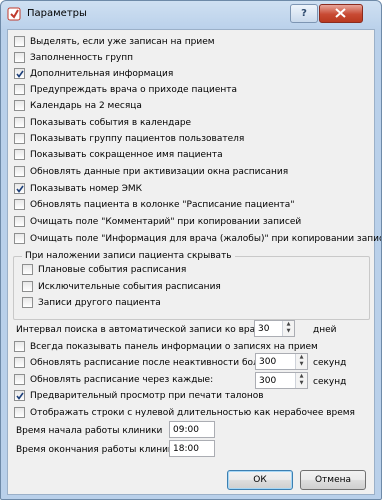  Describe the element at coordinates (281, 361) in the screenshot. I see `refresh-inactive-spinner: 300 ▲ ▼` at that location.